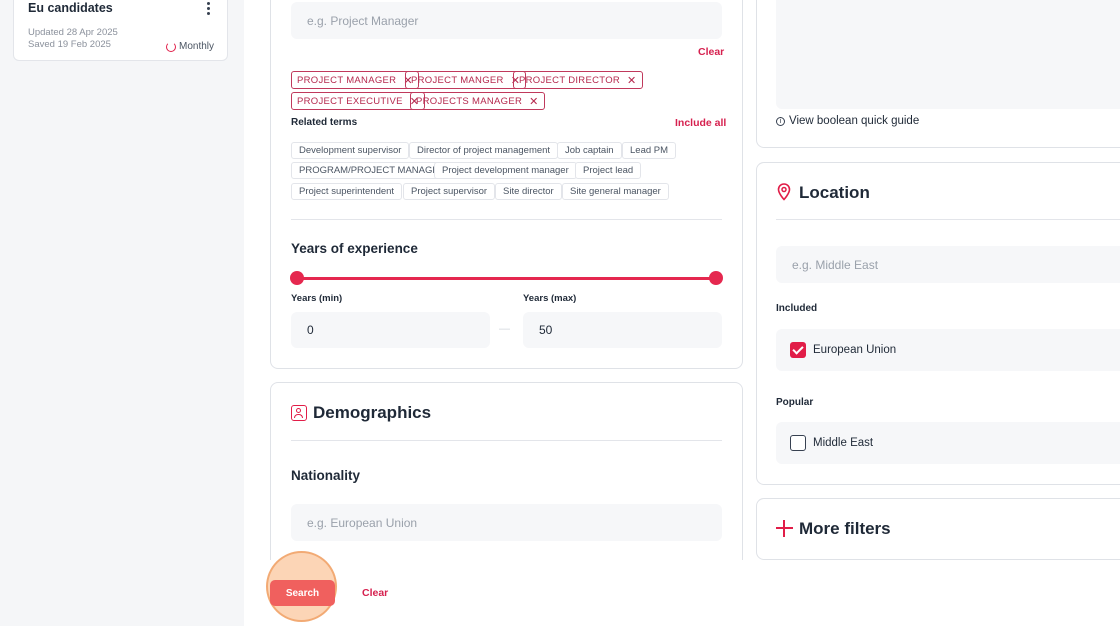 This screenshot has width=1120, height=626. I want to click on years-min-label: Years (min), so click(317, 298).